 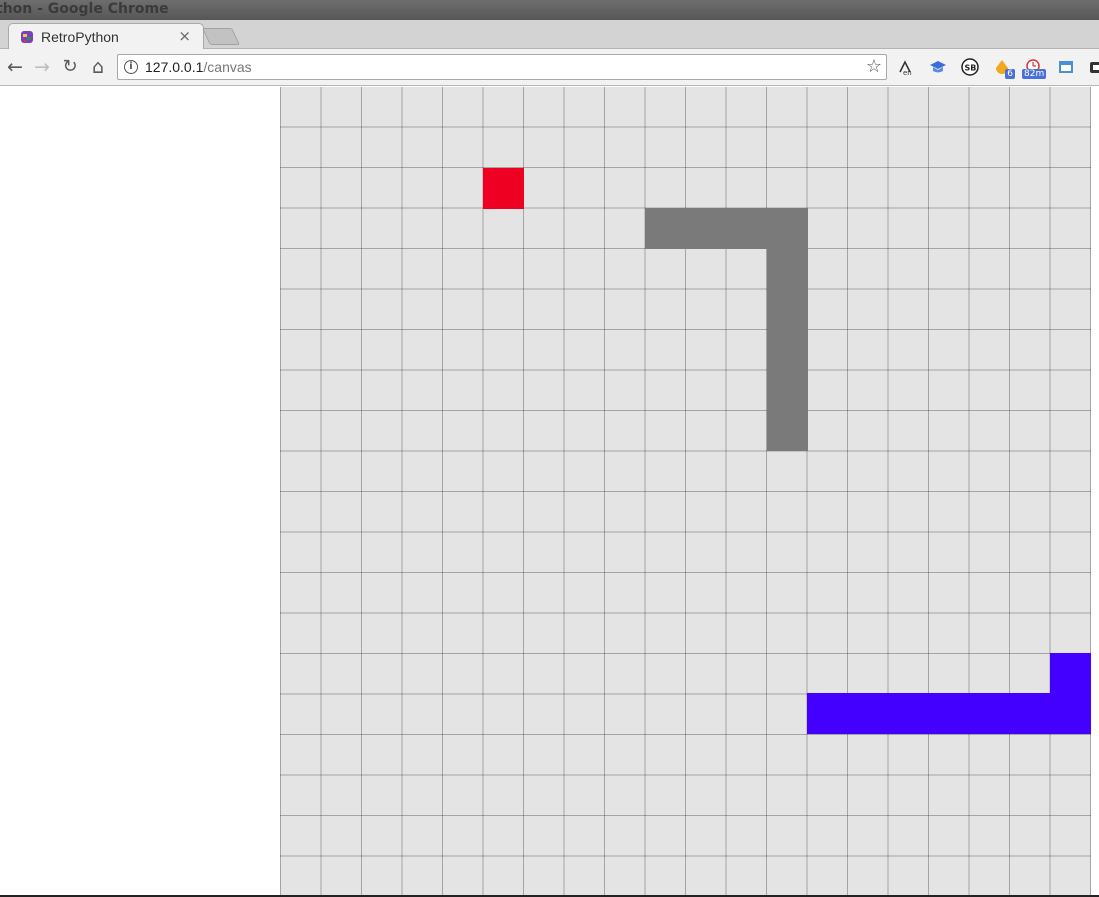 I want to click on lock-icon, so click(x=1093, y=67).